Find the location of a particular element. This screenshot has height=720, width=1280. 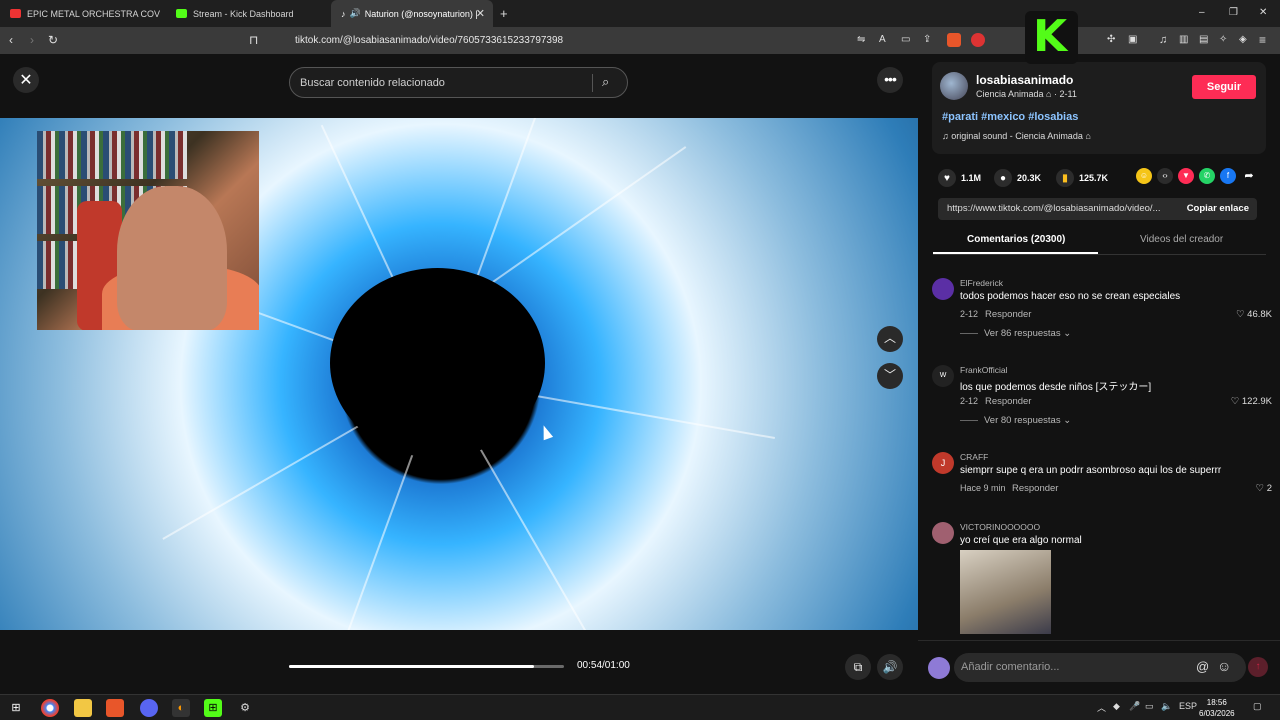

next-video-button: ﹀ is located at coordinates (890, 376).